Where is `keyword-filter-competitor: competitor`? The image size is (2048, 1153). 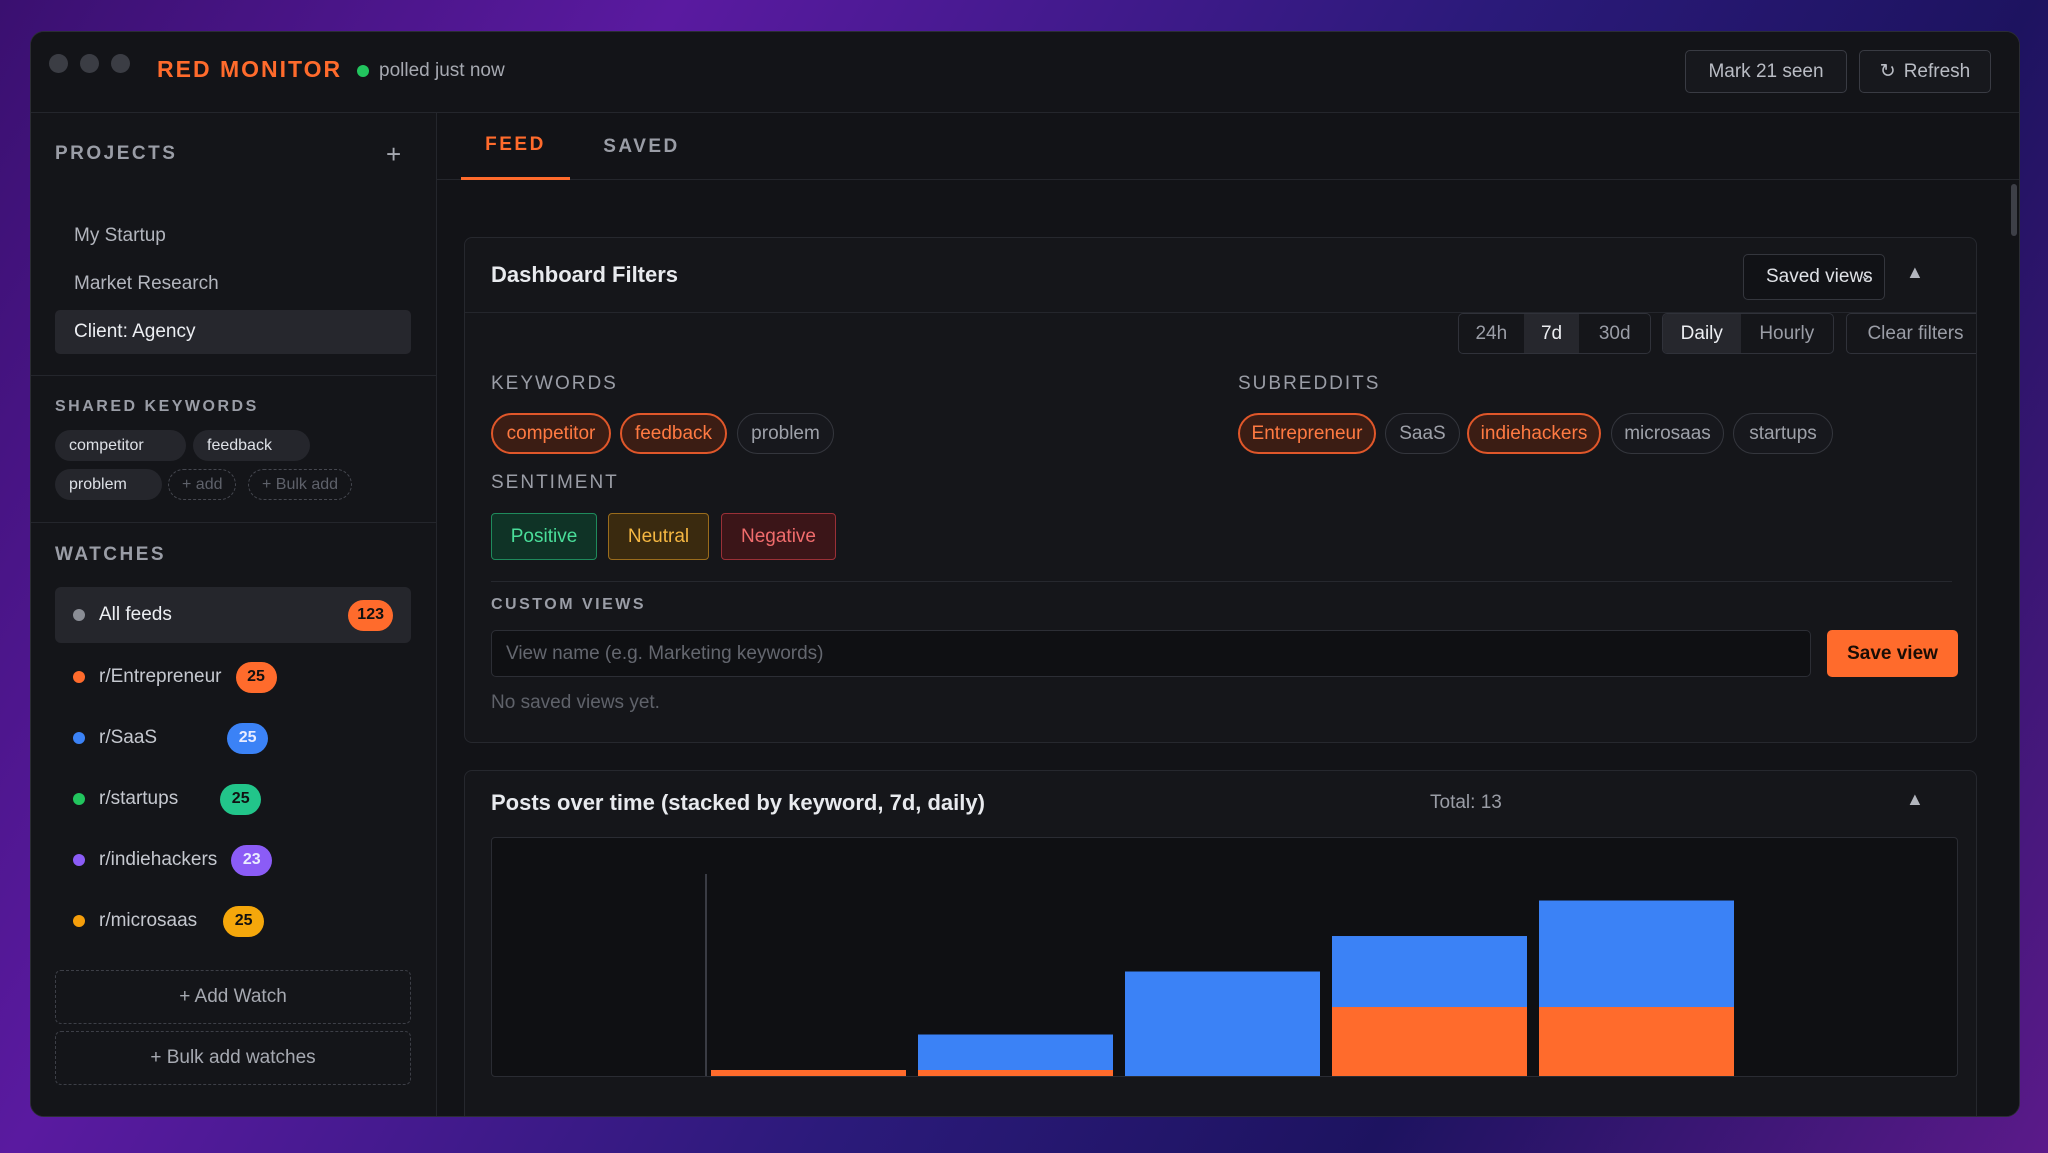 keyword-filter-competitor: competitor is located at coordinates (551, 433).